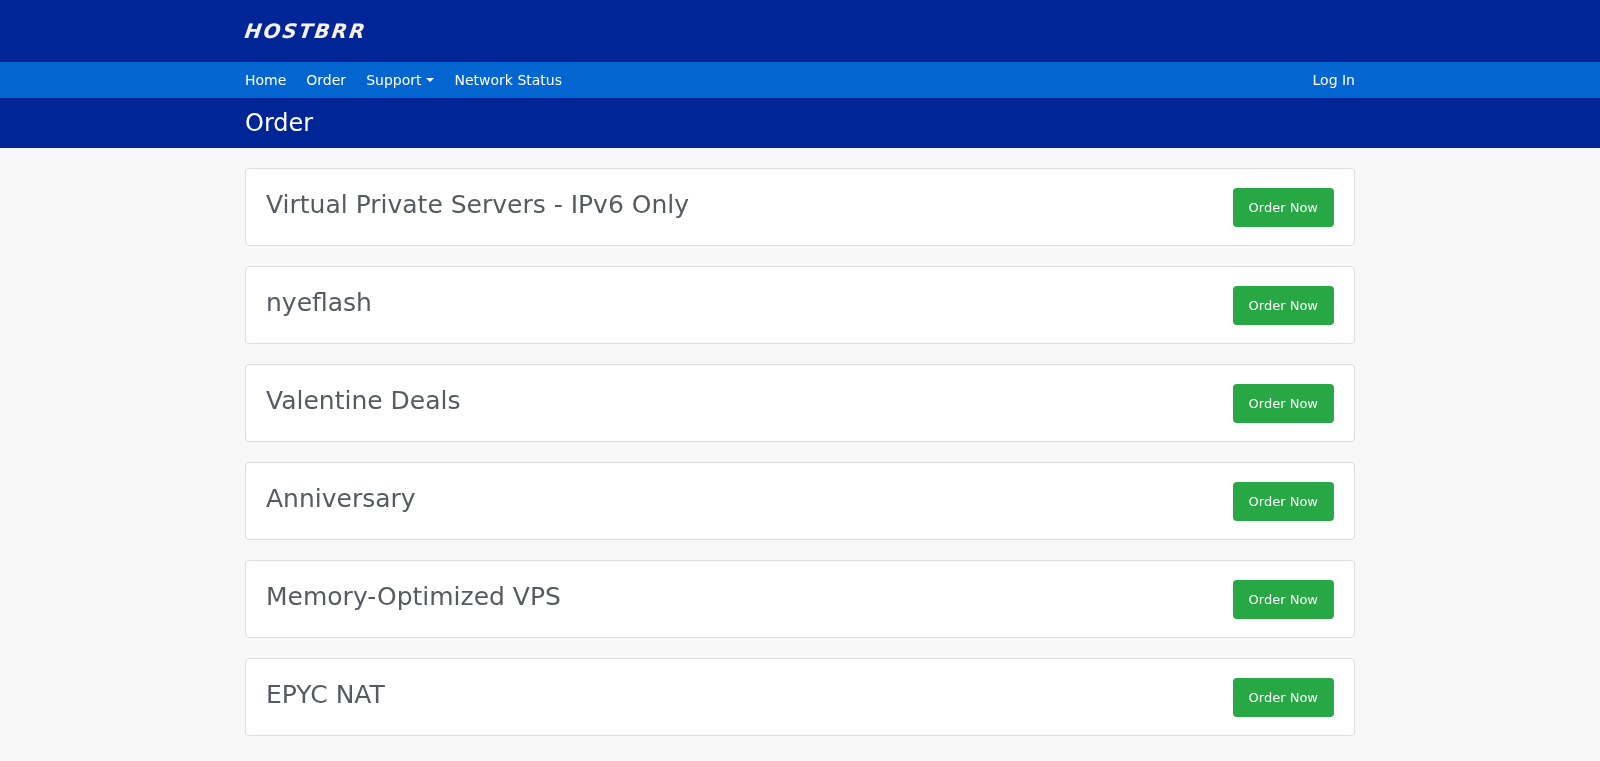 This screenshot has height=761, width=1600. I want to click on caret-icon, so click(430, 80).